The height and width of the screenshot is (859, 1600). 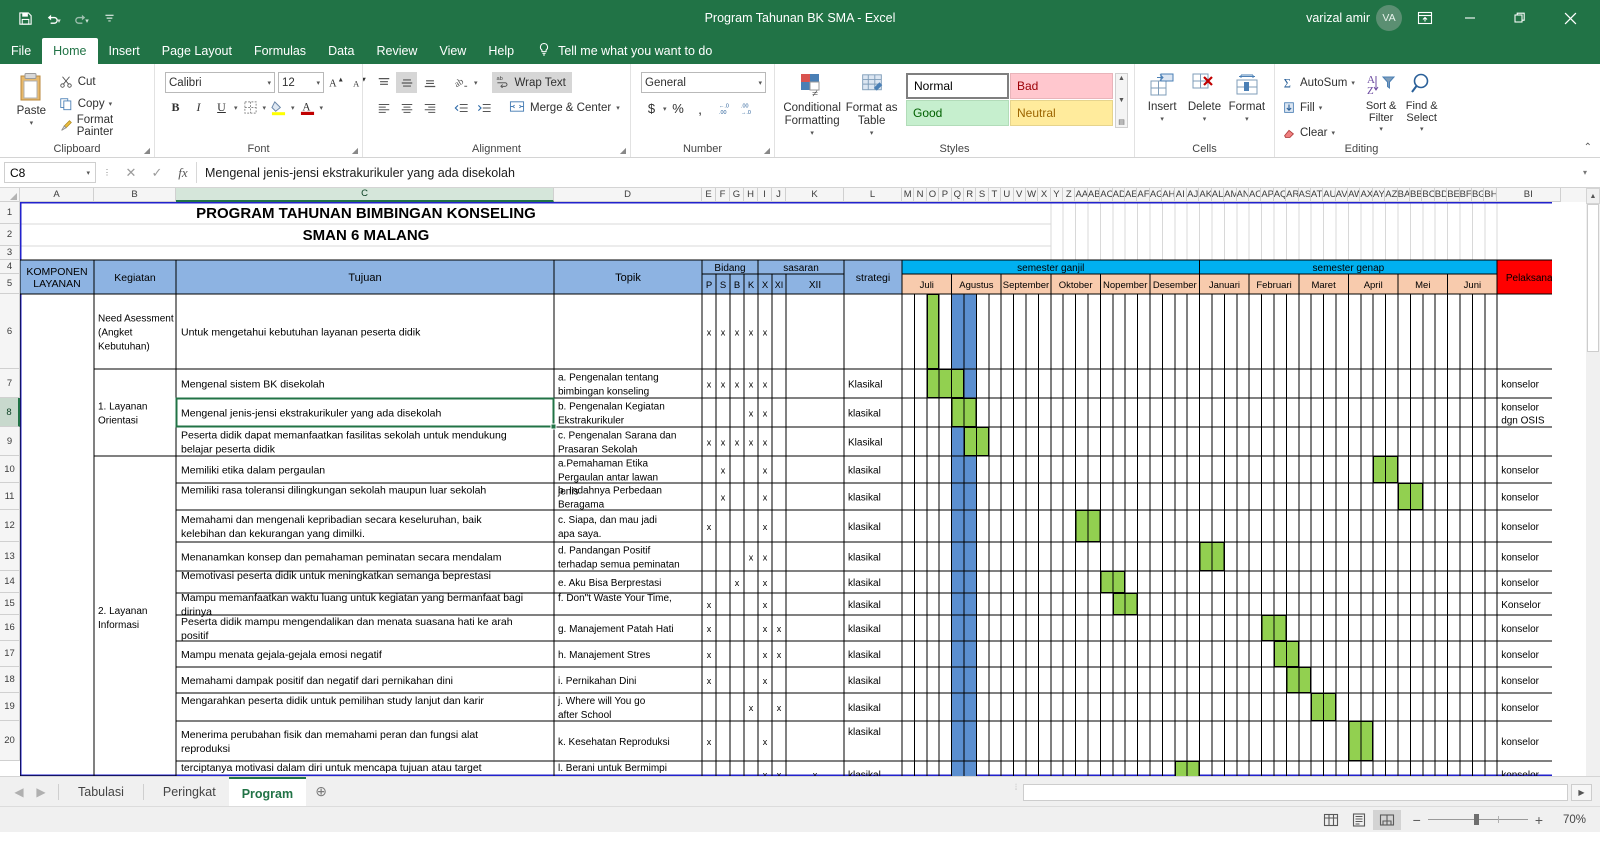 I want to click on column-header-U: U, so click(x=1007, y=195).